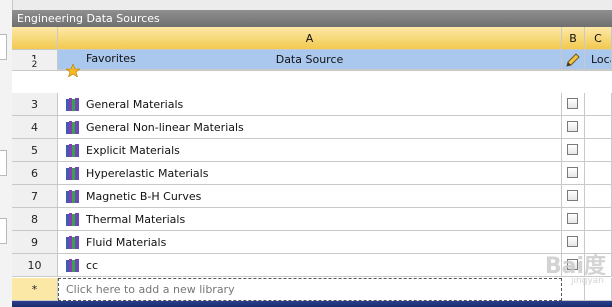 The image size is (612, 307). I want to click on table-row: 8 Thermal Materials, so click(312, 219).